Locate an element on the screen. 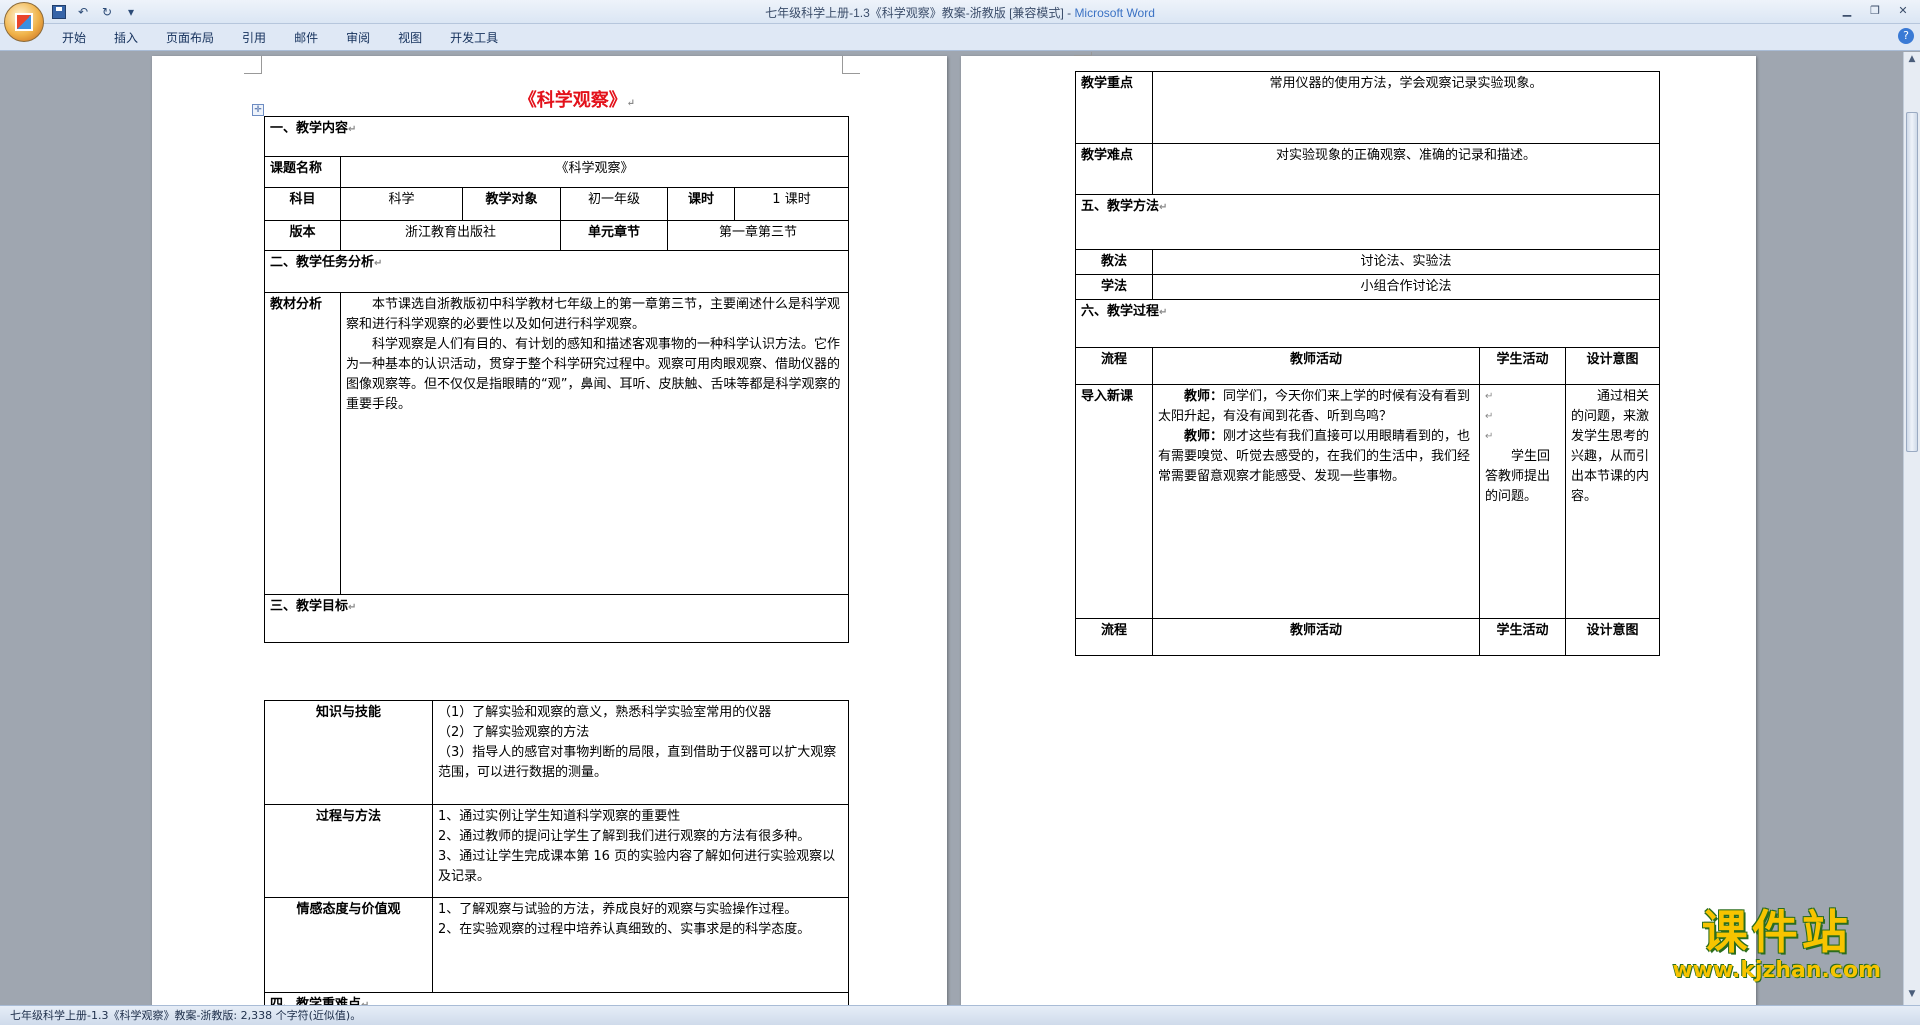  objective-item: 1、通过实例让学生知道科学观察的重要性 is located at coordinates (559, 816).